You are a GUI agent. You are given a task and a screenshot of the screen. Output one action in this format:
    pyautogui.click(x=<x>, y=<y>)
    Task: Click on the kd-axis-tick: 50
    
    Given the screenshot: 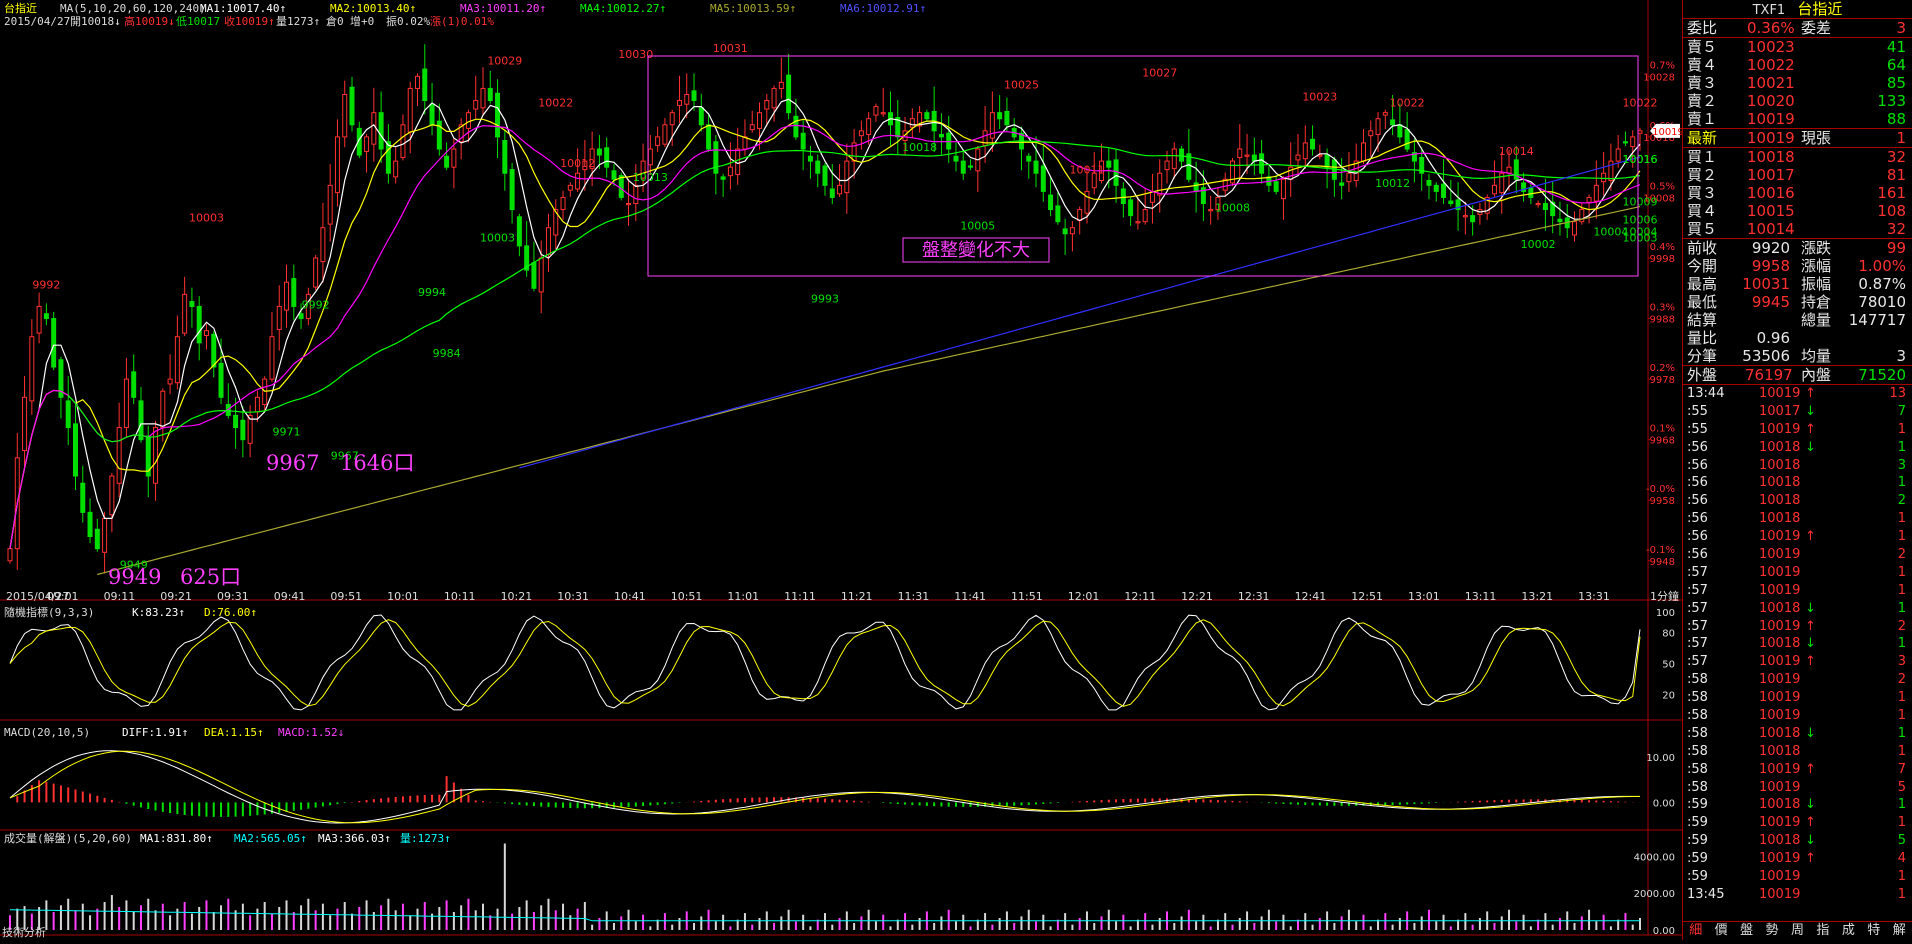 What is the action you would take?
    pyautogui.click(x=1668, y=665)
    